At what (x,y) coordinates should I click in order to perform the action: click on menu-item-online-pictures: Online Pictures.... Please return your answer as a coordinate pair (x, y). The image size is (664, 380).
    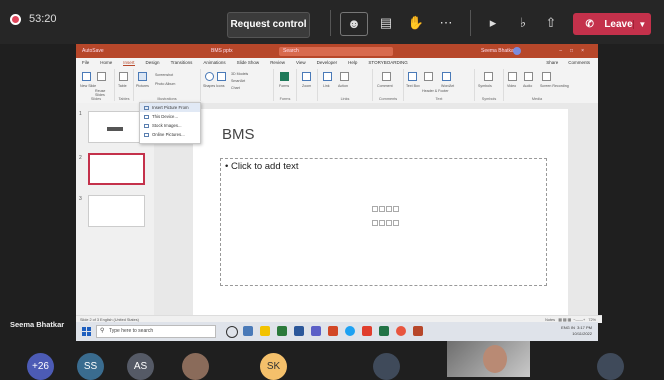
    Looking at the image, I should click on (170, 134).